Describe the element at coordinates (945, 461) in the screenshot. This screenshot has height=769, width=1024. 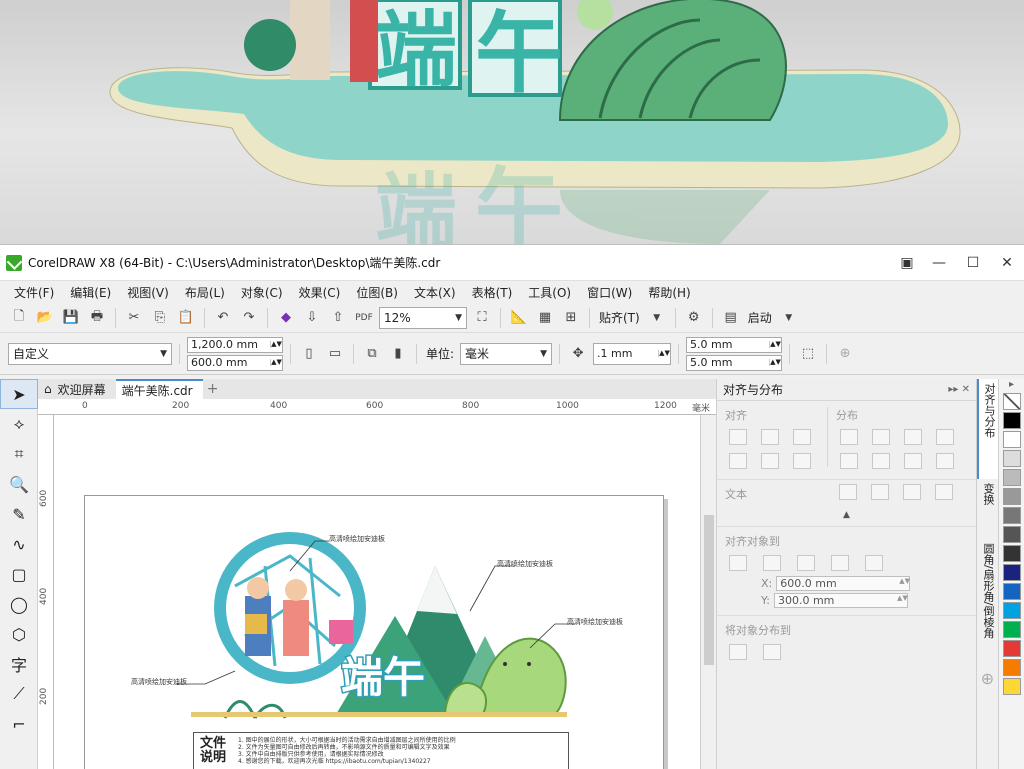
I see `distribute-bottom-icon` at that location.